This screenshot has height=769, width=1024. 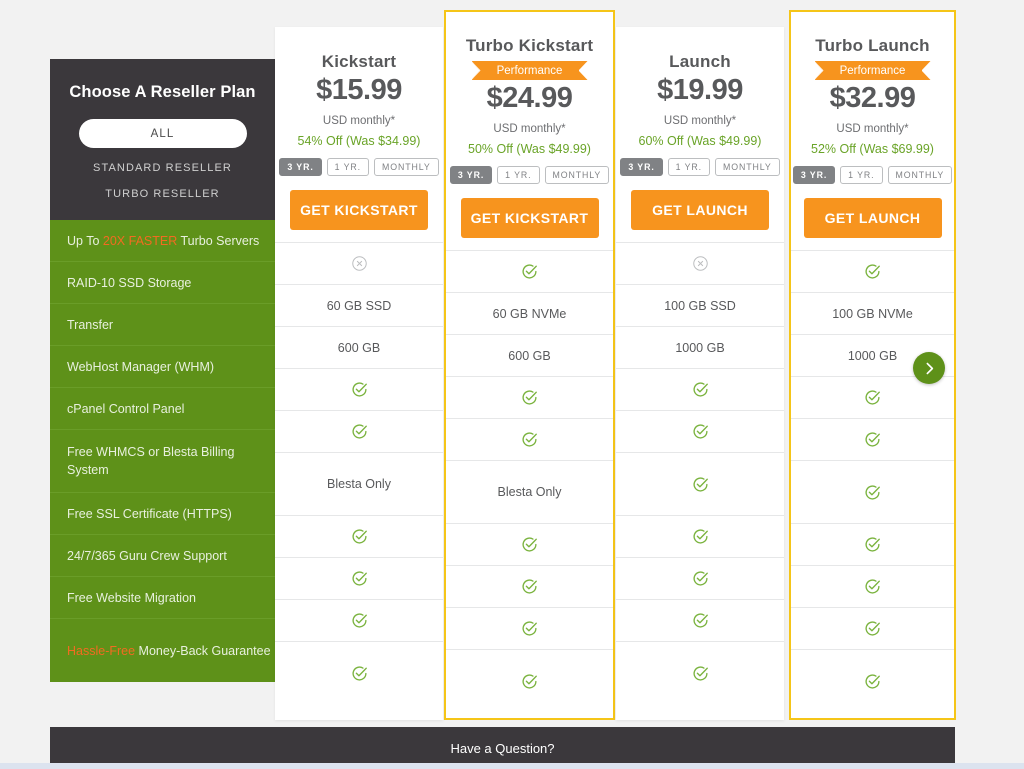 What do you see at coordinates (872, 98) in the screenshot?
I see `plan-price: $32.99` at bounding box center [872, 98].